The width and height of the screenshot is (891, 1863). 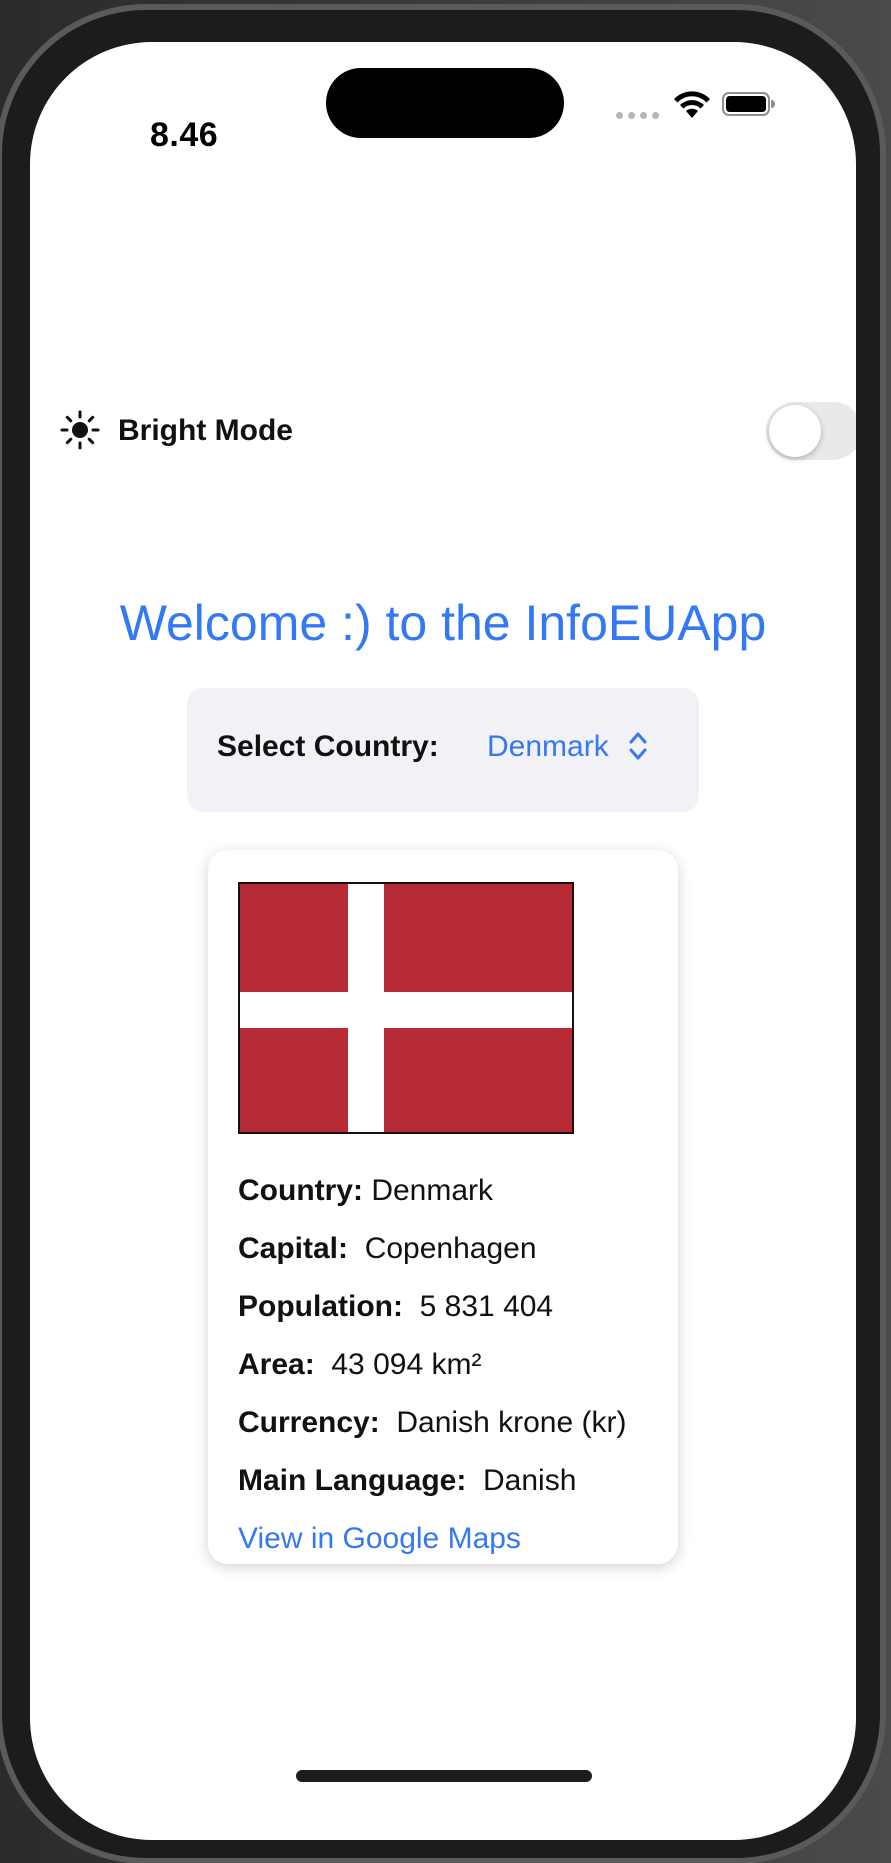 What do you see at coordinates (748, 104) in the screenshot?
I see `battery-icon` at bounding box center [748, 104].